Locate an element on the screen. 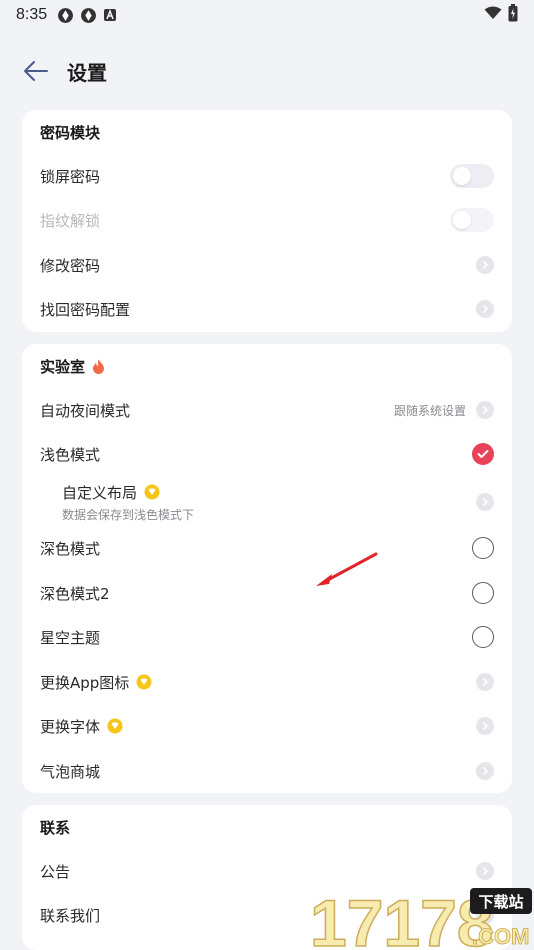 The width and height of the screenshot is (534, 950). recover-password-config-row: 找回密码配置 is located at coordinates (267, 309).